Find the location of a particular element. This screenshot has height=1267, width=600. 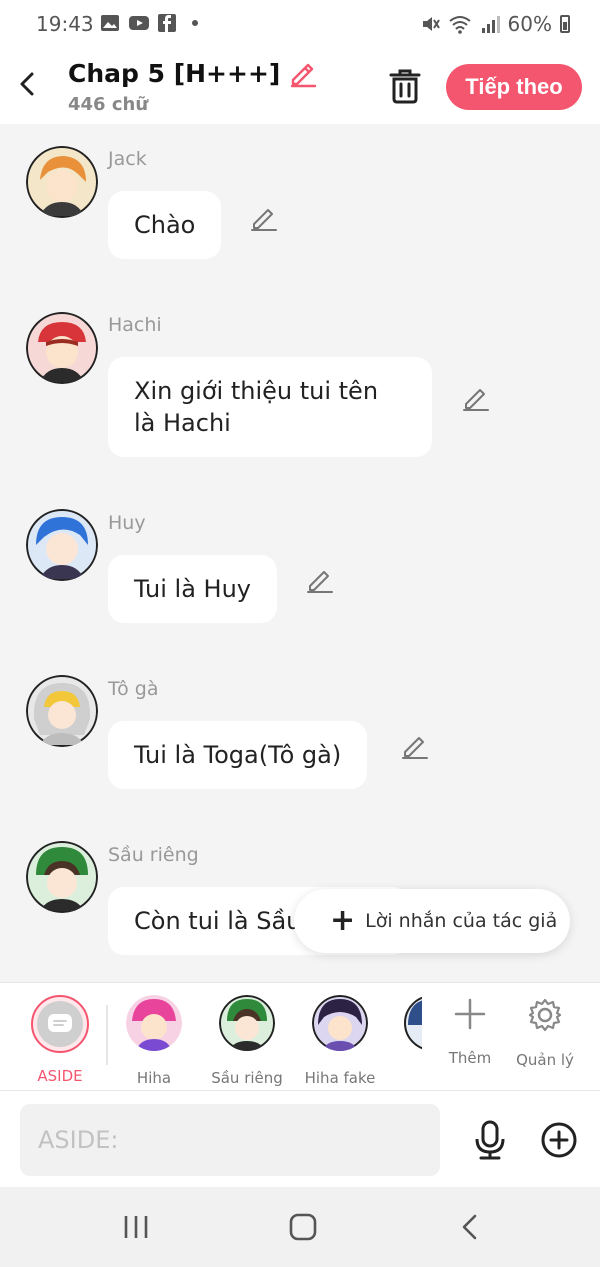

dot-icon is located at coordinates (195, 23).